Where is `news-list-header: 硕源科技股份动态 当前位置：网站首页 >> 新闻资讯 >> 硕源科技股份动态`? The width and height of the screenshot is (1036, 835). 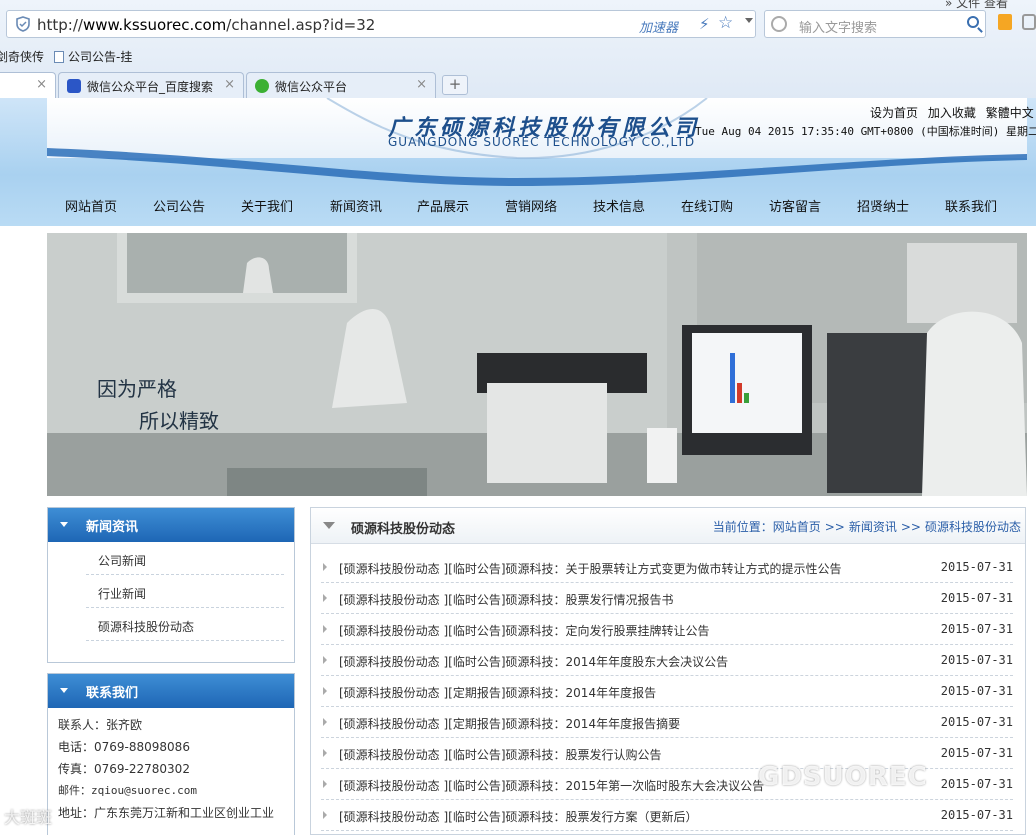
news-list-header: 硕源科技股份动态 当前位置：网站首页 >> 新闻资讯 >> 硕源科技股份动态 is located at coordinates (668, 526).